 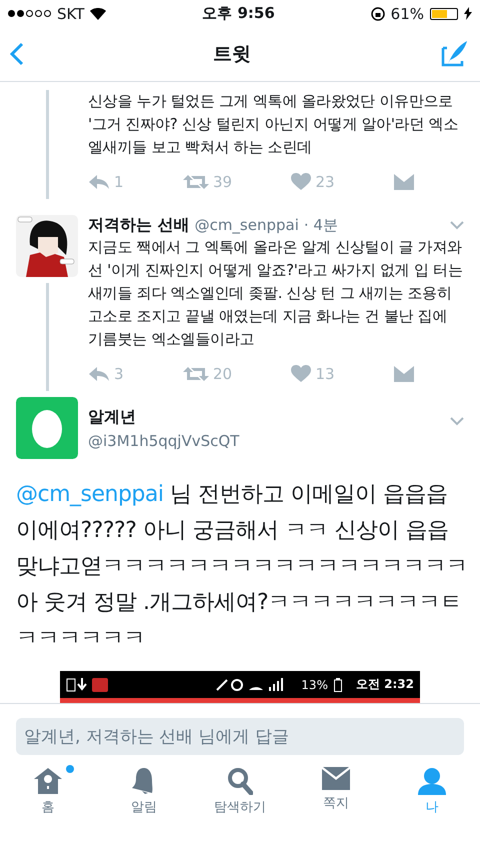 I want to click on tweet-time: · 4분, so click(x=321, y=225).